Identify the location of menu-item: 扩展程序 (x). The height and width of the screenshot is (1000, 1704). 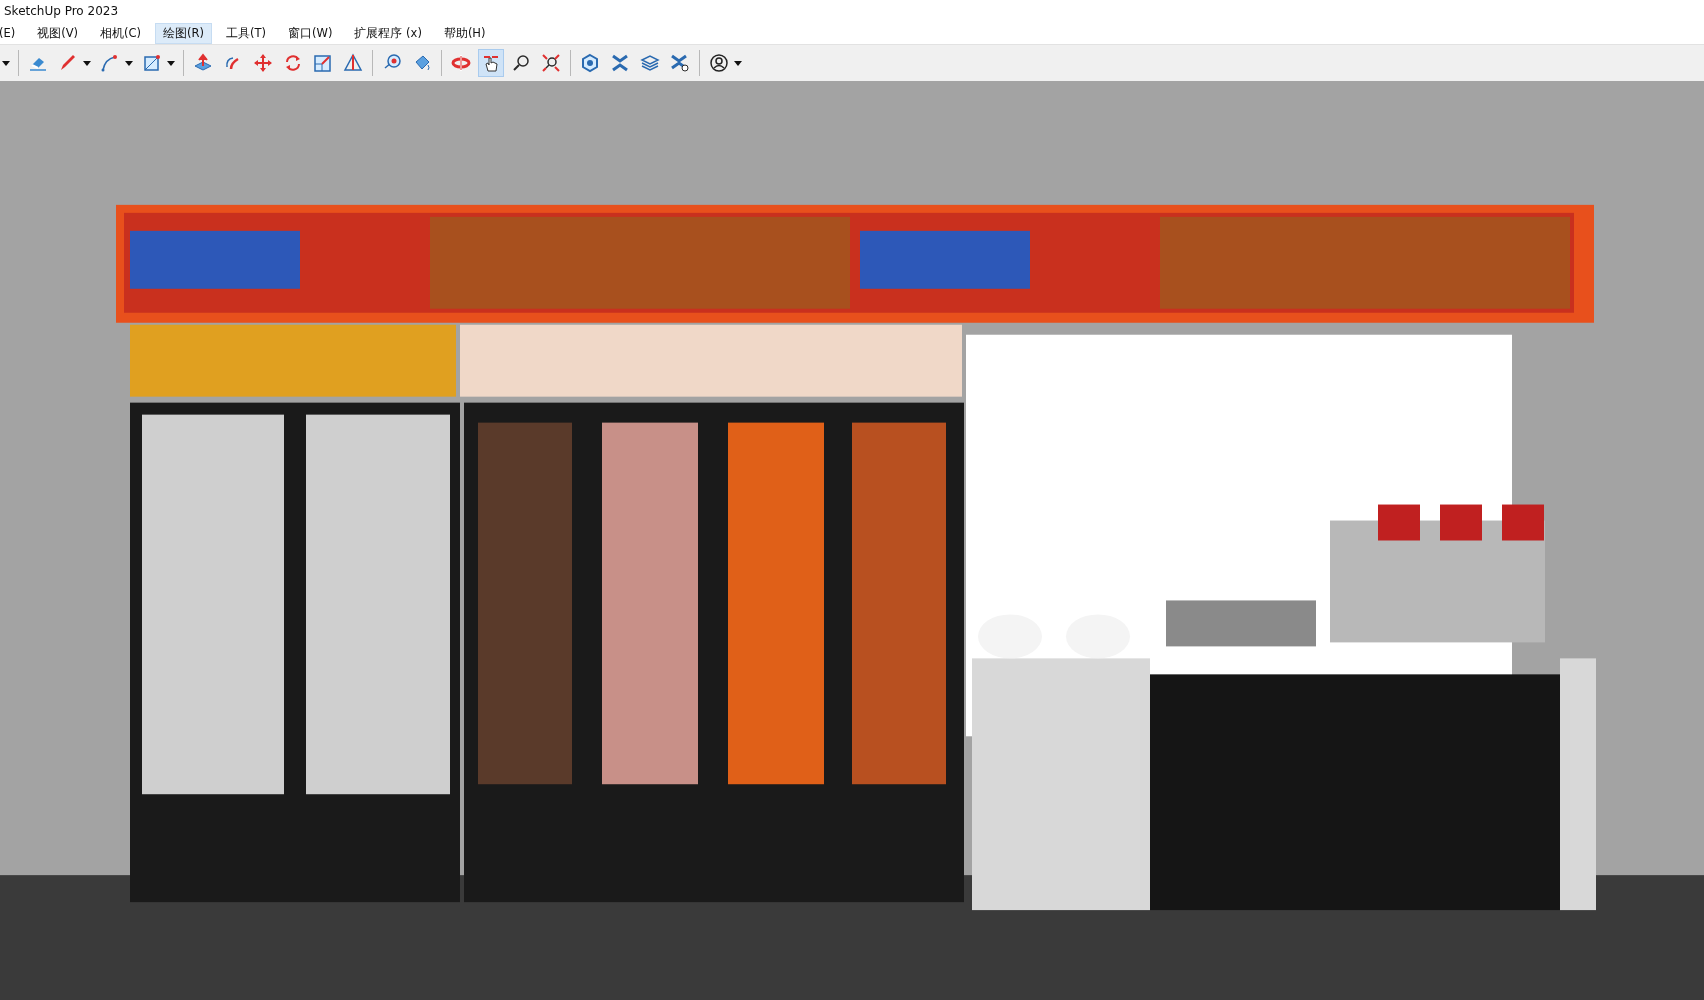
(388, 33).